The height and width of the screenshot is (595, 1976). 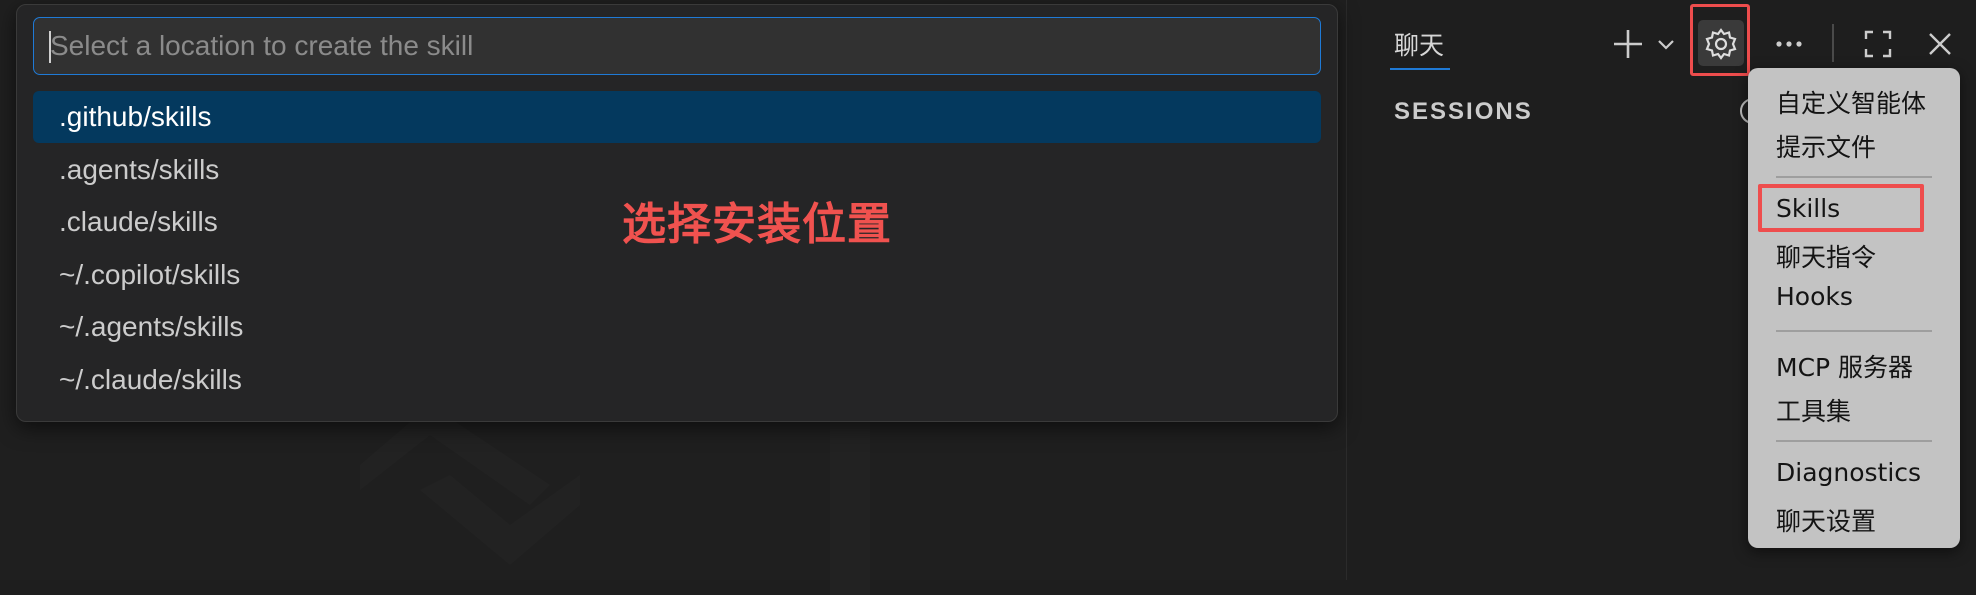 I want to click on close-button, so click(x=1940, y=44).